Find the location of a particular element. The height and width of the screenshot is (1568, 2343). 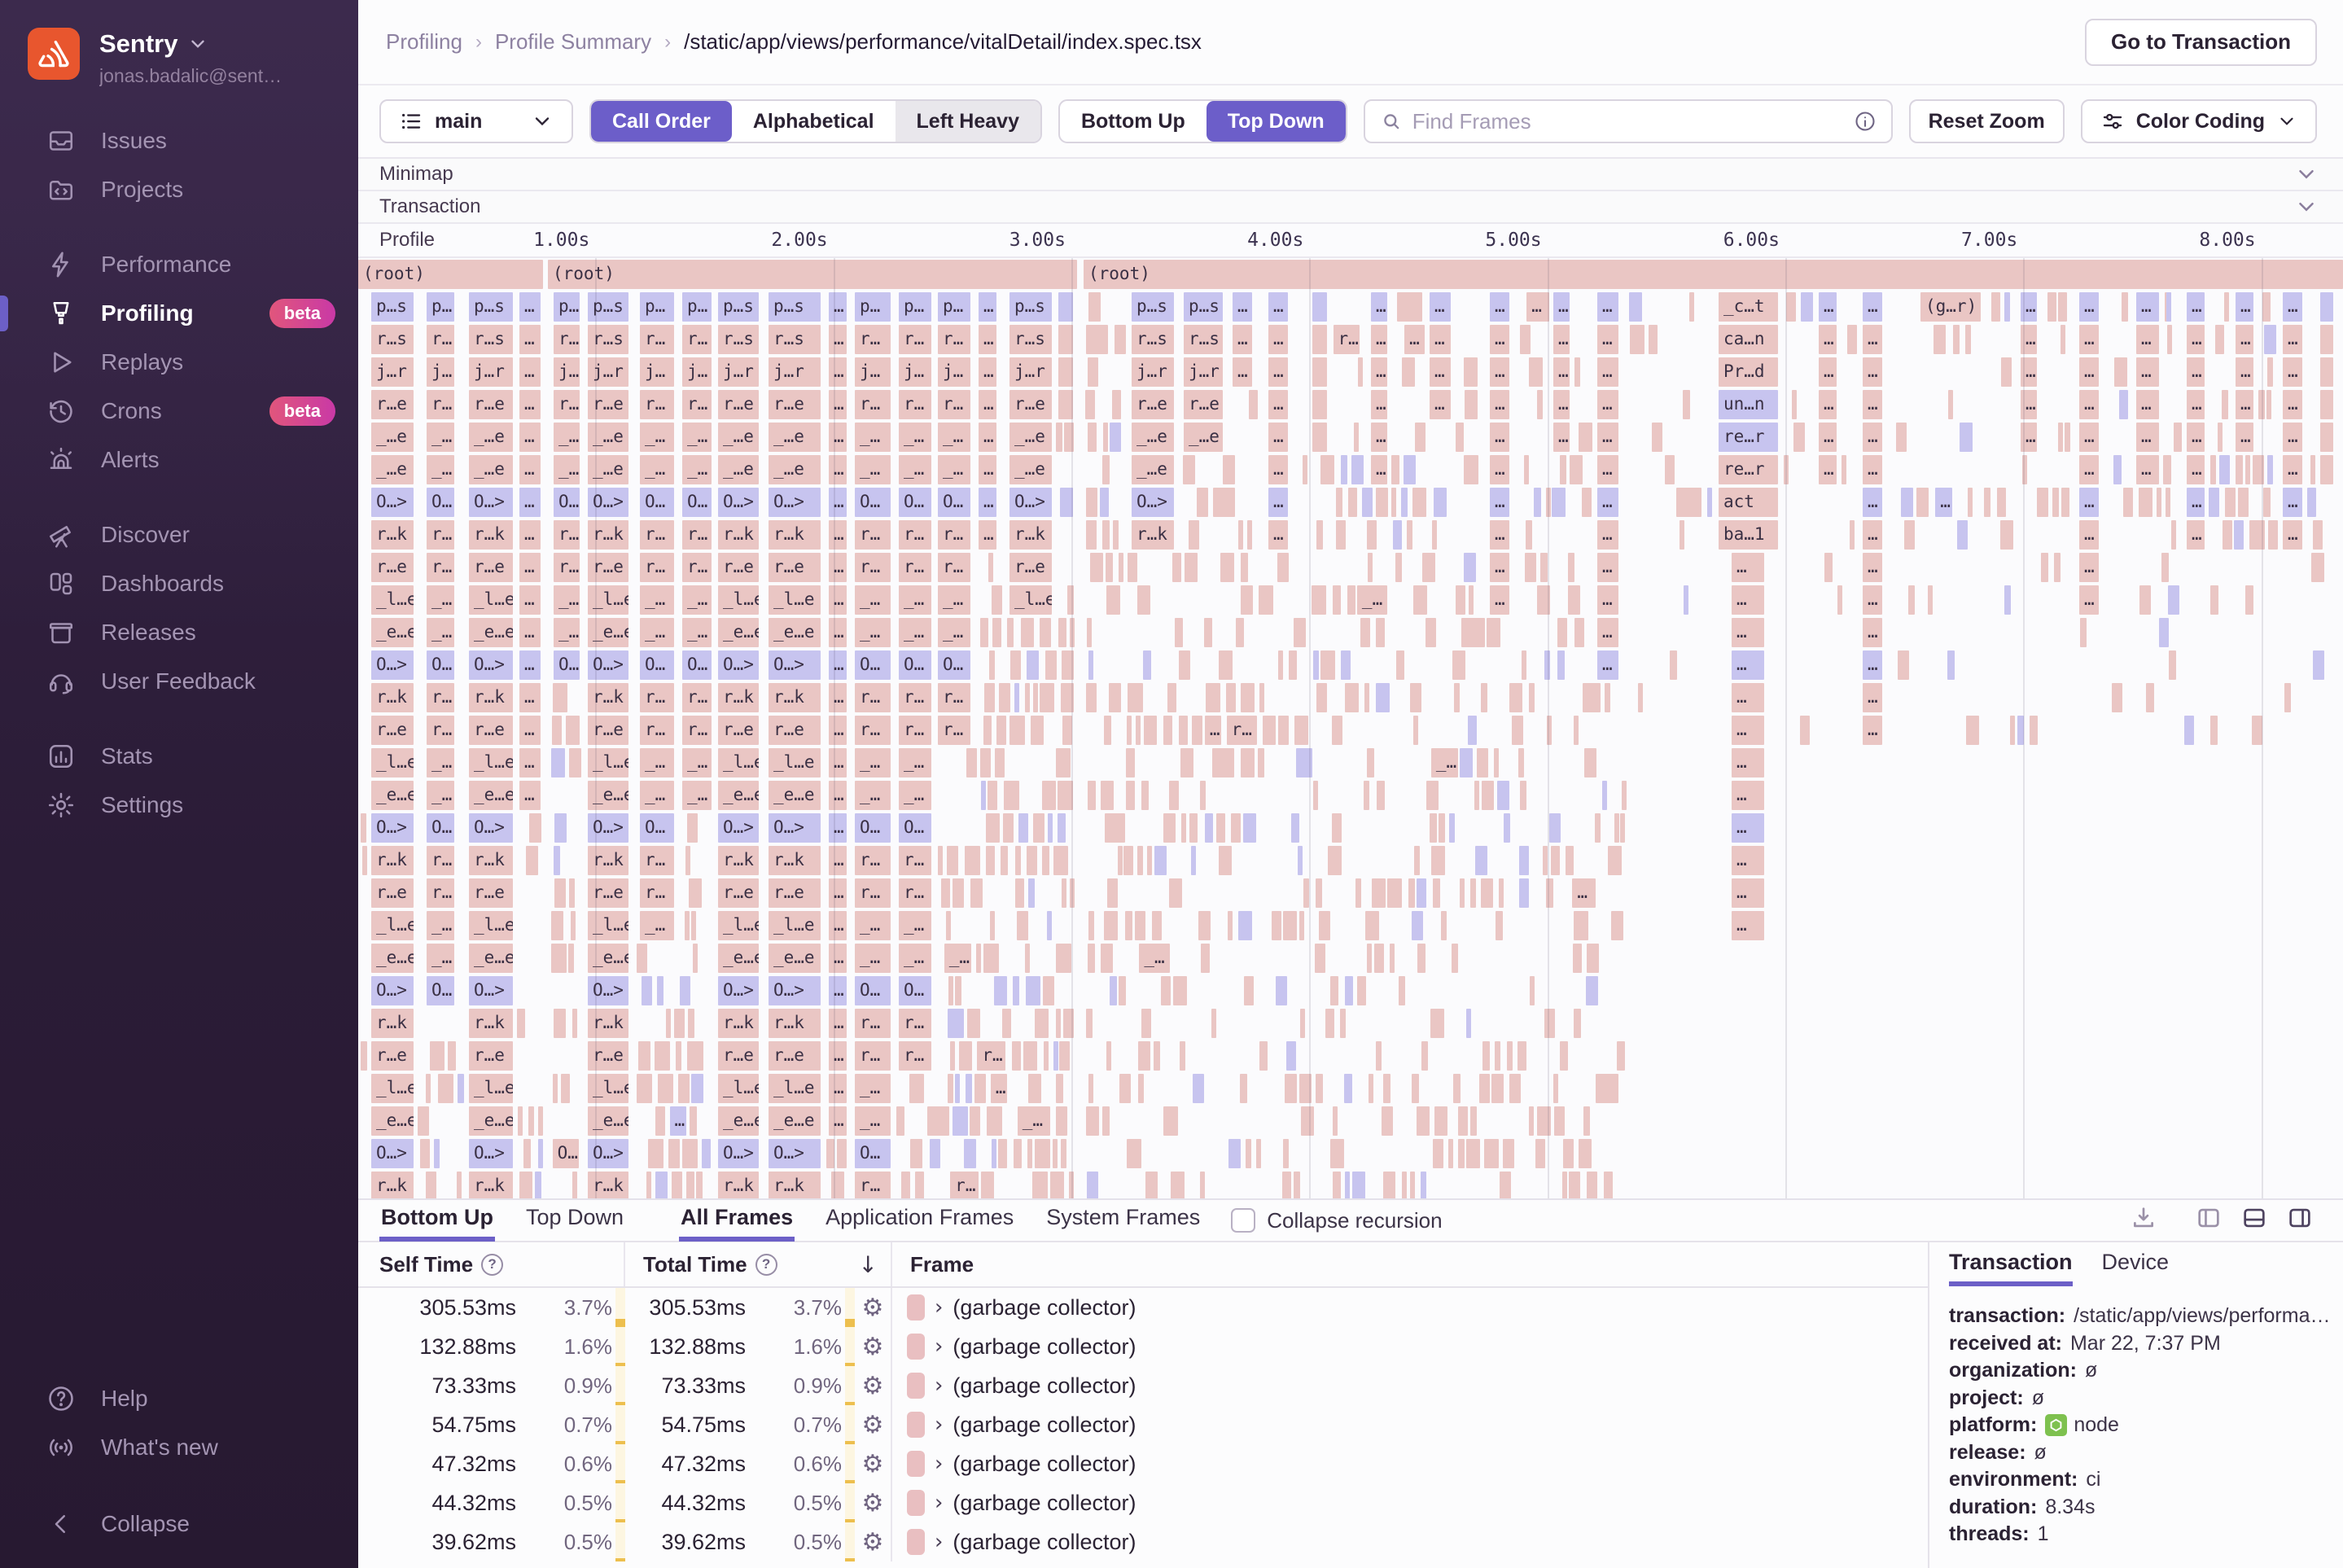

flame-frame-cell: act is located at coordinates (1749, 503).